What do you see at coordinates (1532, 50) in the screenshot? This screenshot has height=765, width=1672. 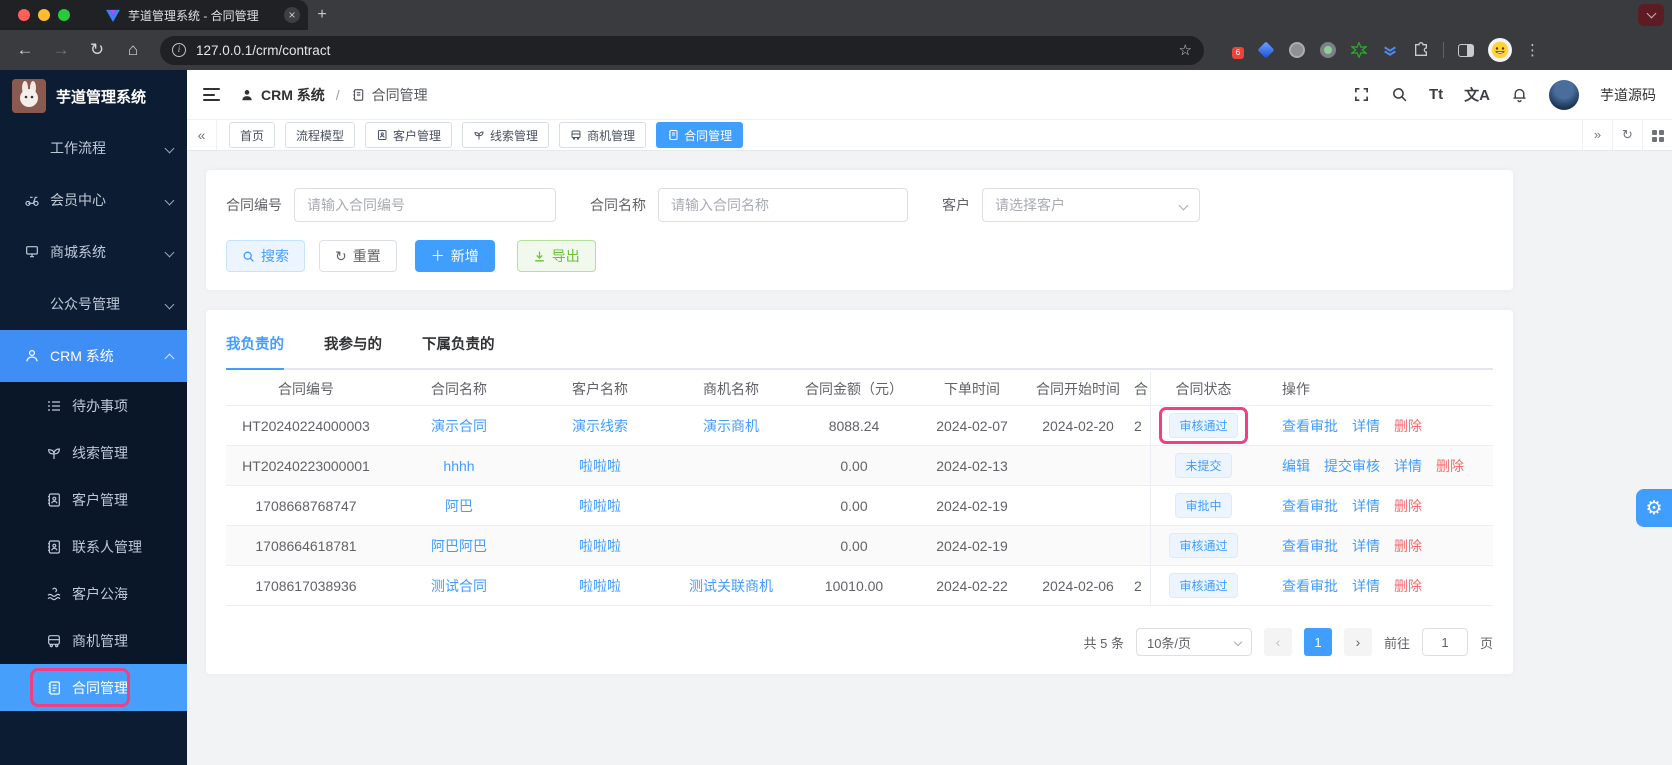 I see `browser-menu-icon: ⋮` at bounding box center [1532, 50].